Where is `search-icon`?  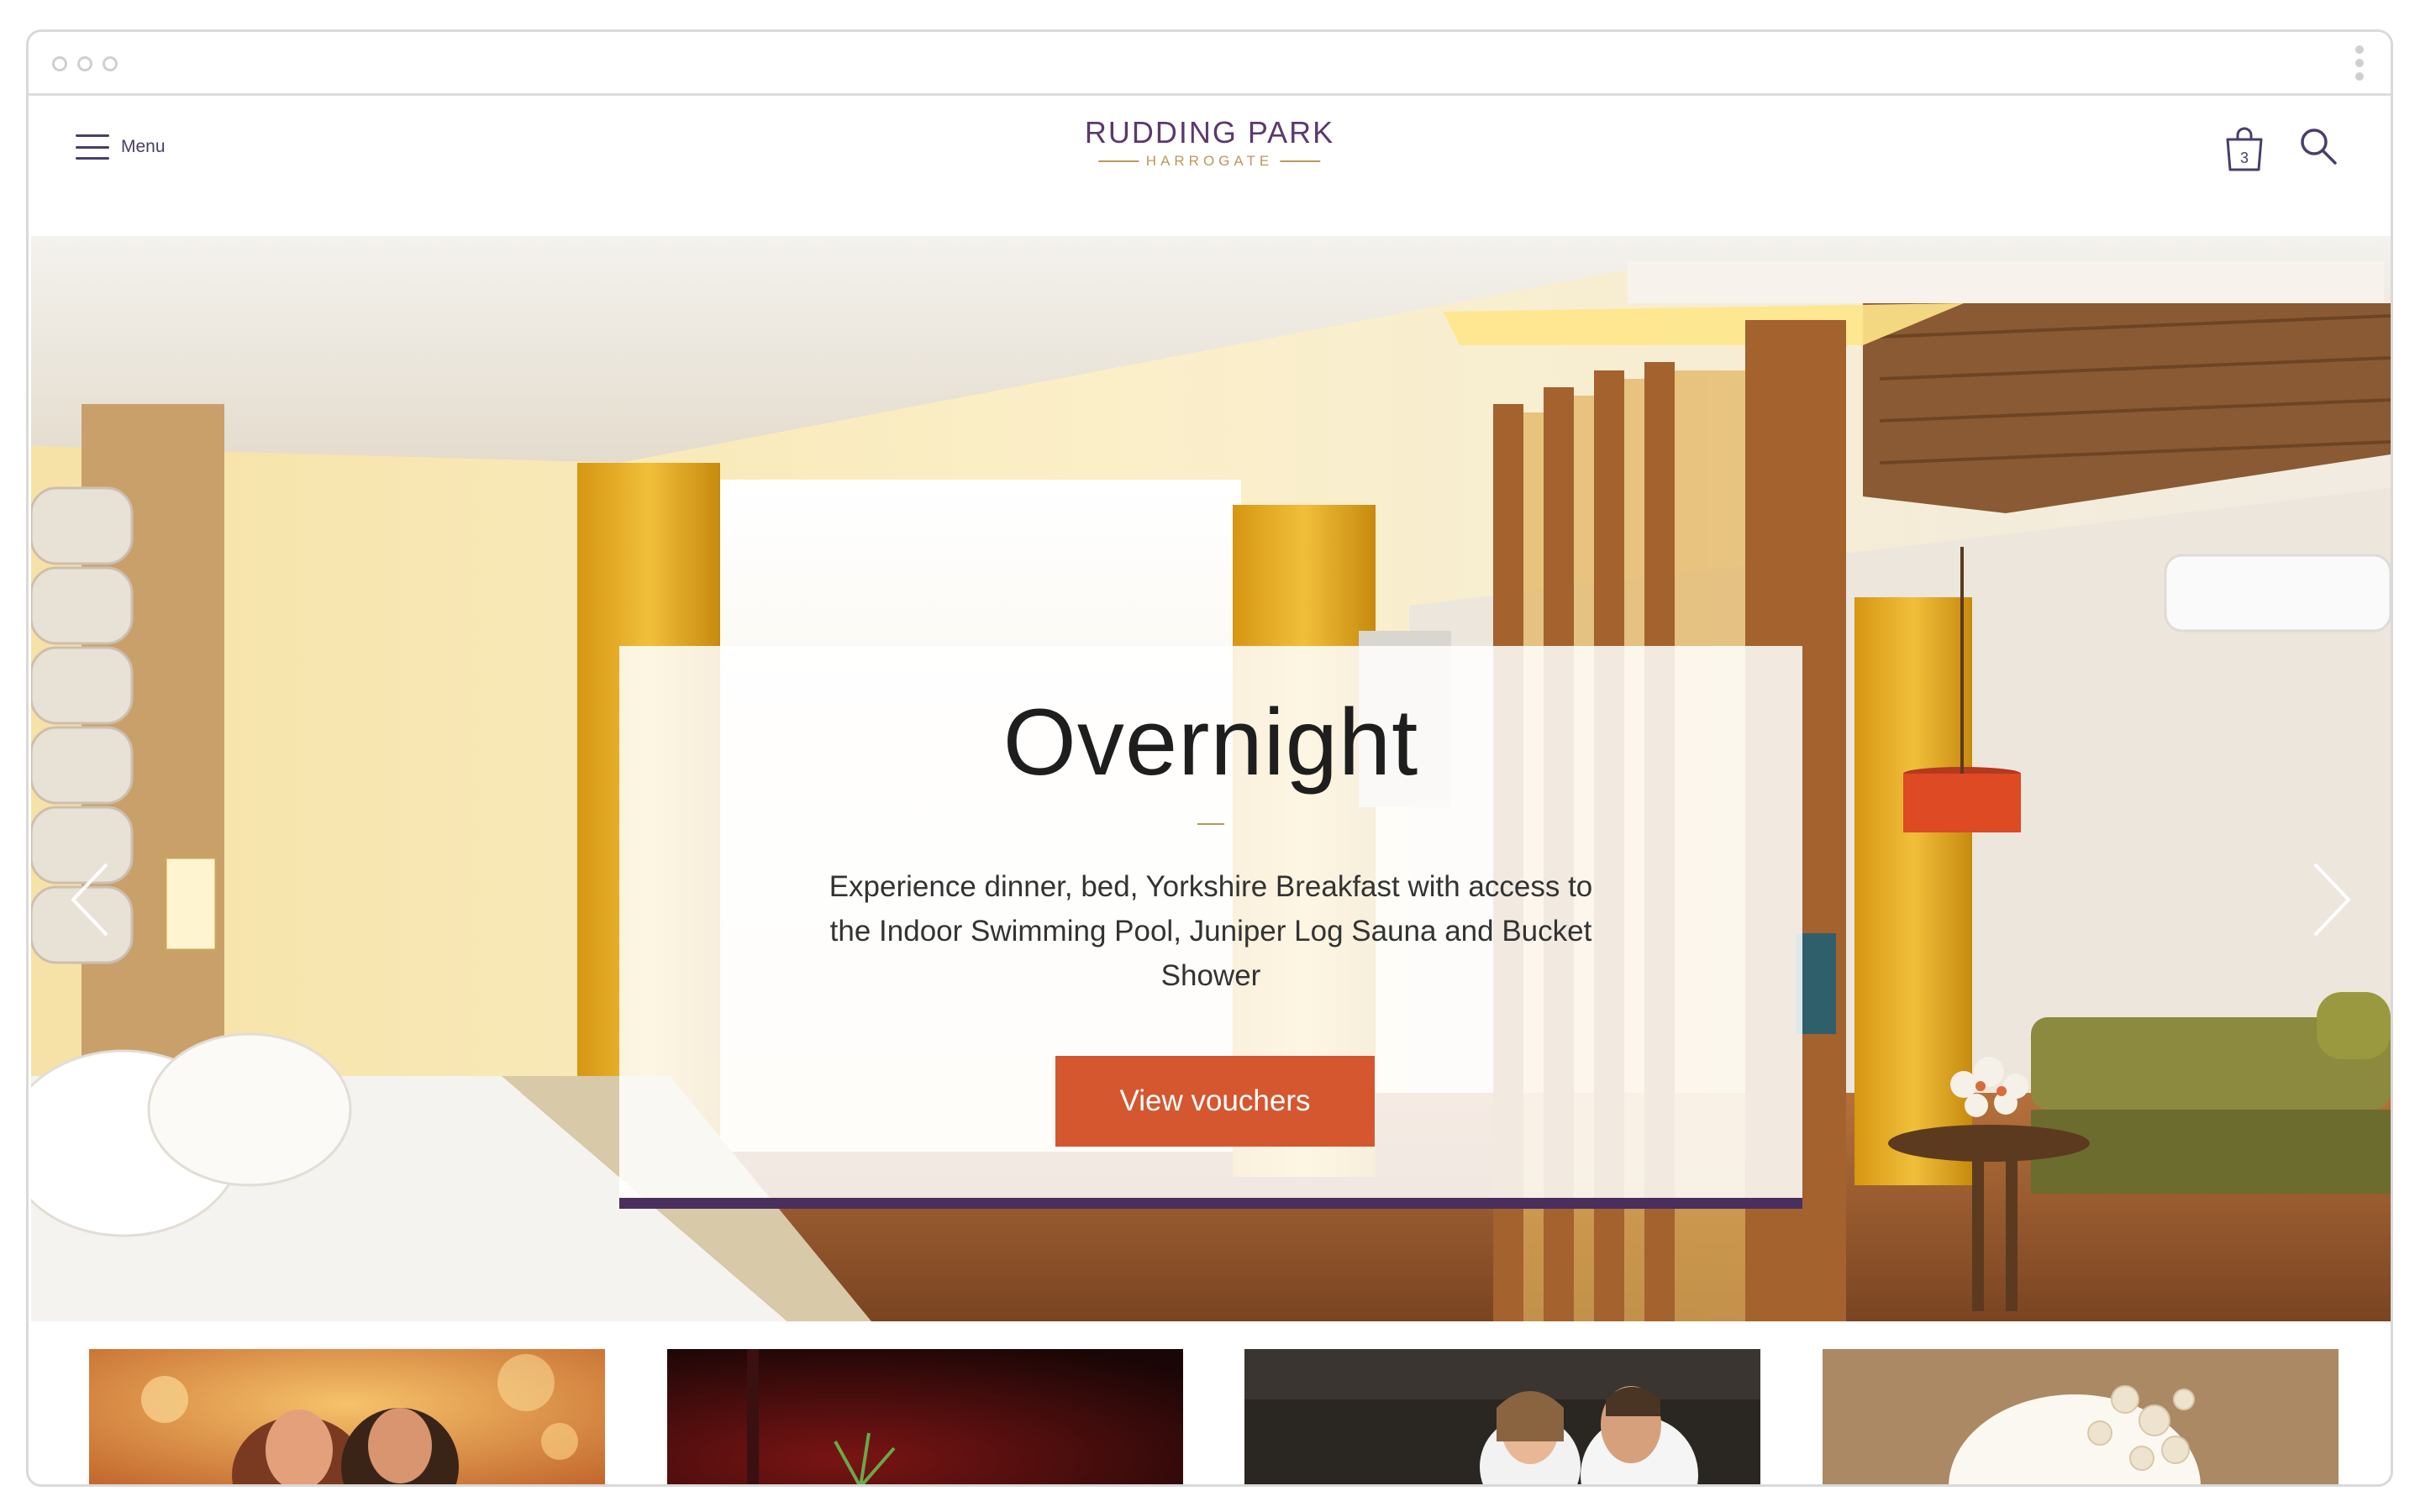 search-icon is located at coordinates (2319, 147).